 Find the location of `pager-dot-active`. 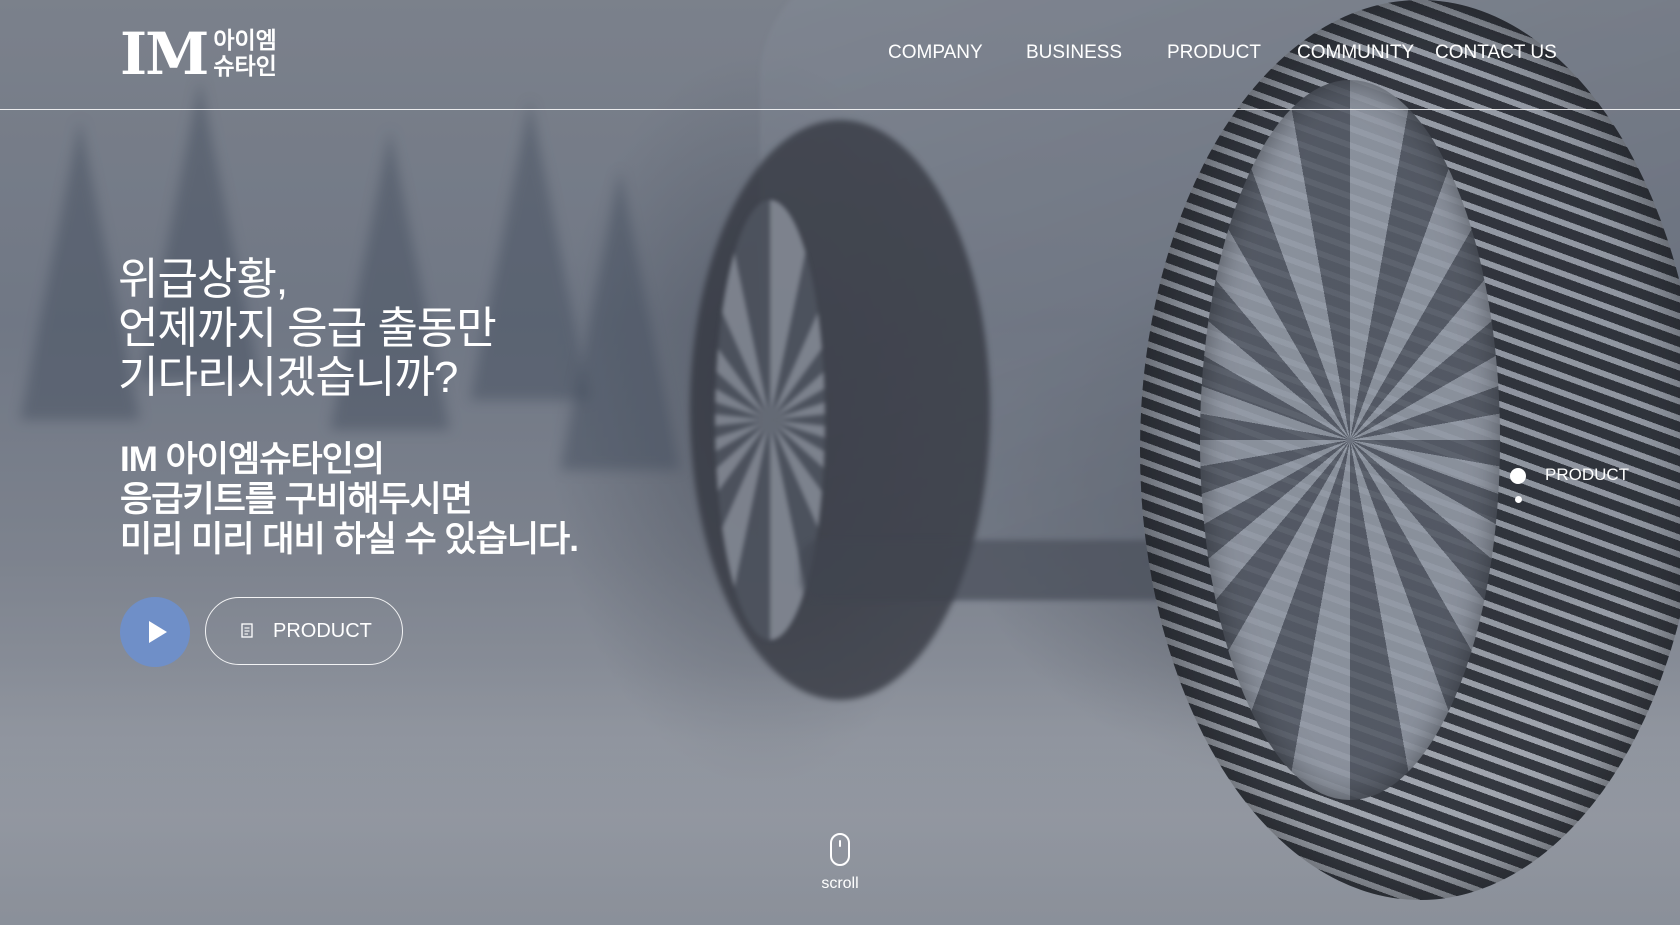

pager-dot-active is located at coordinates (1518, 476).